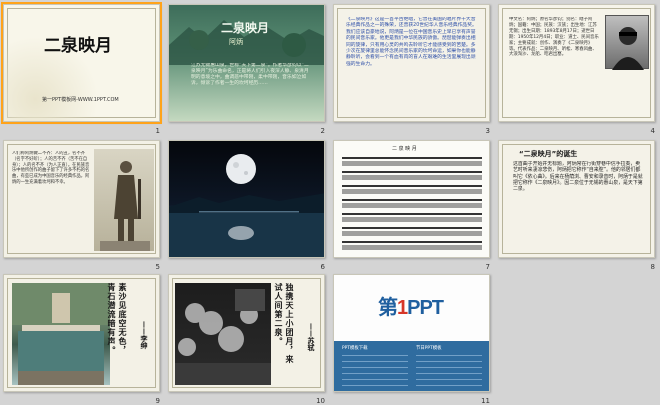 The height and width of the screenshot is (405, 660). What do you see at coordinates (402, 308) in the screenshot?
I see `brand-digit: 1` at bounding box center [402, 308].